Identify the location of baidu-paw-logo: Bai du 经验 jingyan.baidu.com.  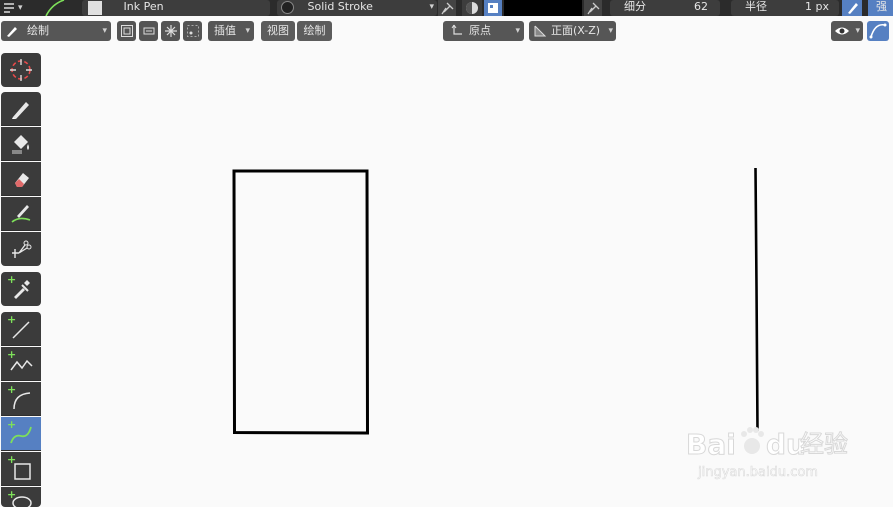
(767, 453).